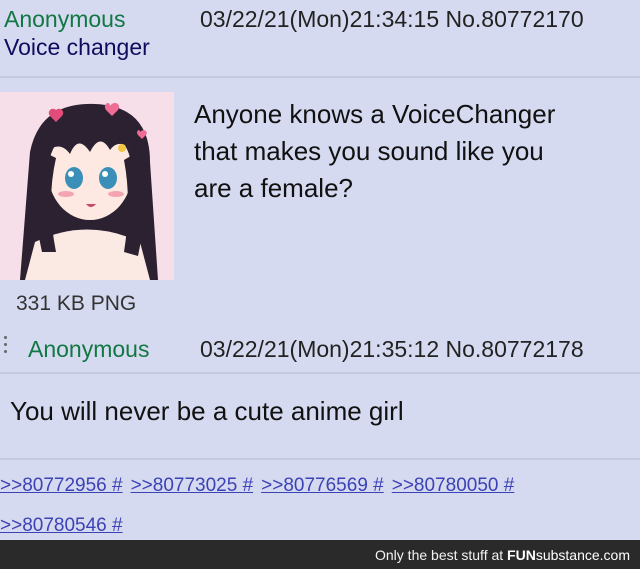 Image resolution: width=640 pixels, height=569 pixels. Describe the element at coordinates (320, 554) in the screenshot. I see `watermark-bar: Only the best stuff at FUNsubstance.com` at that location.